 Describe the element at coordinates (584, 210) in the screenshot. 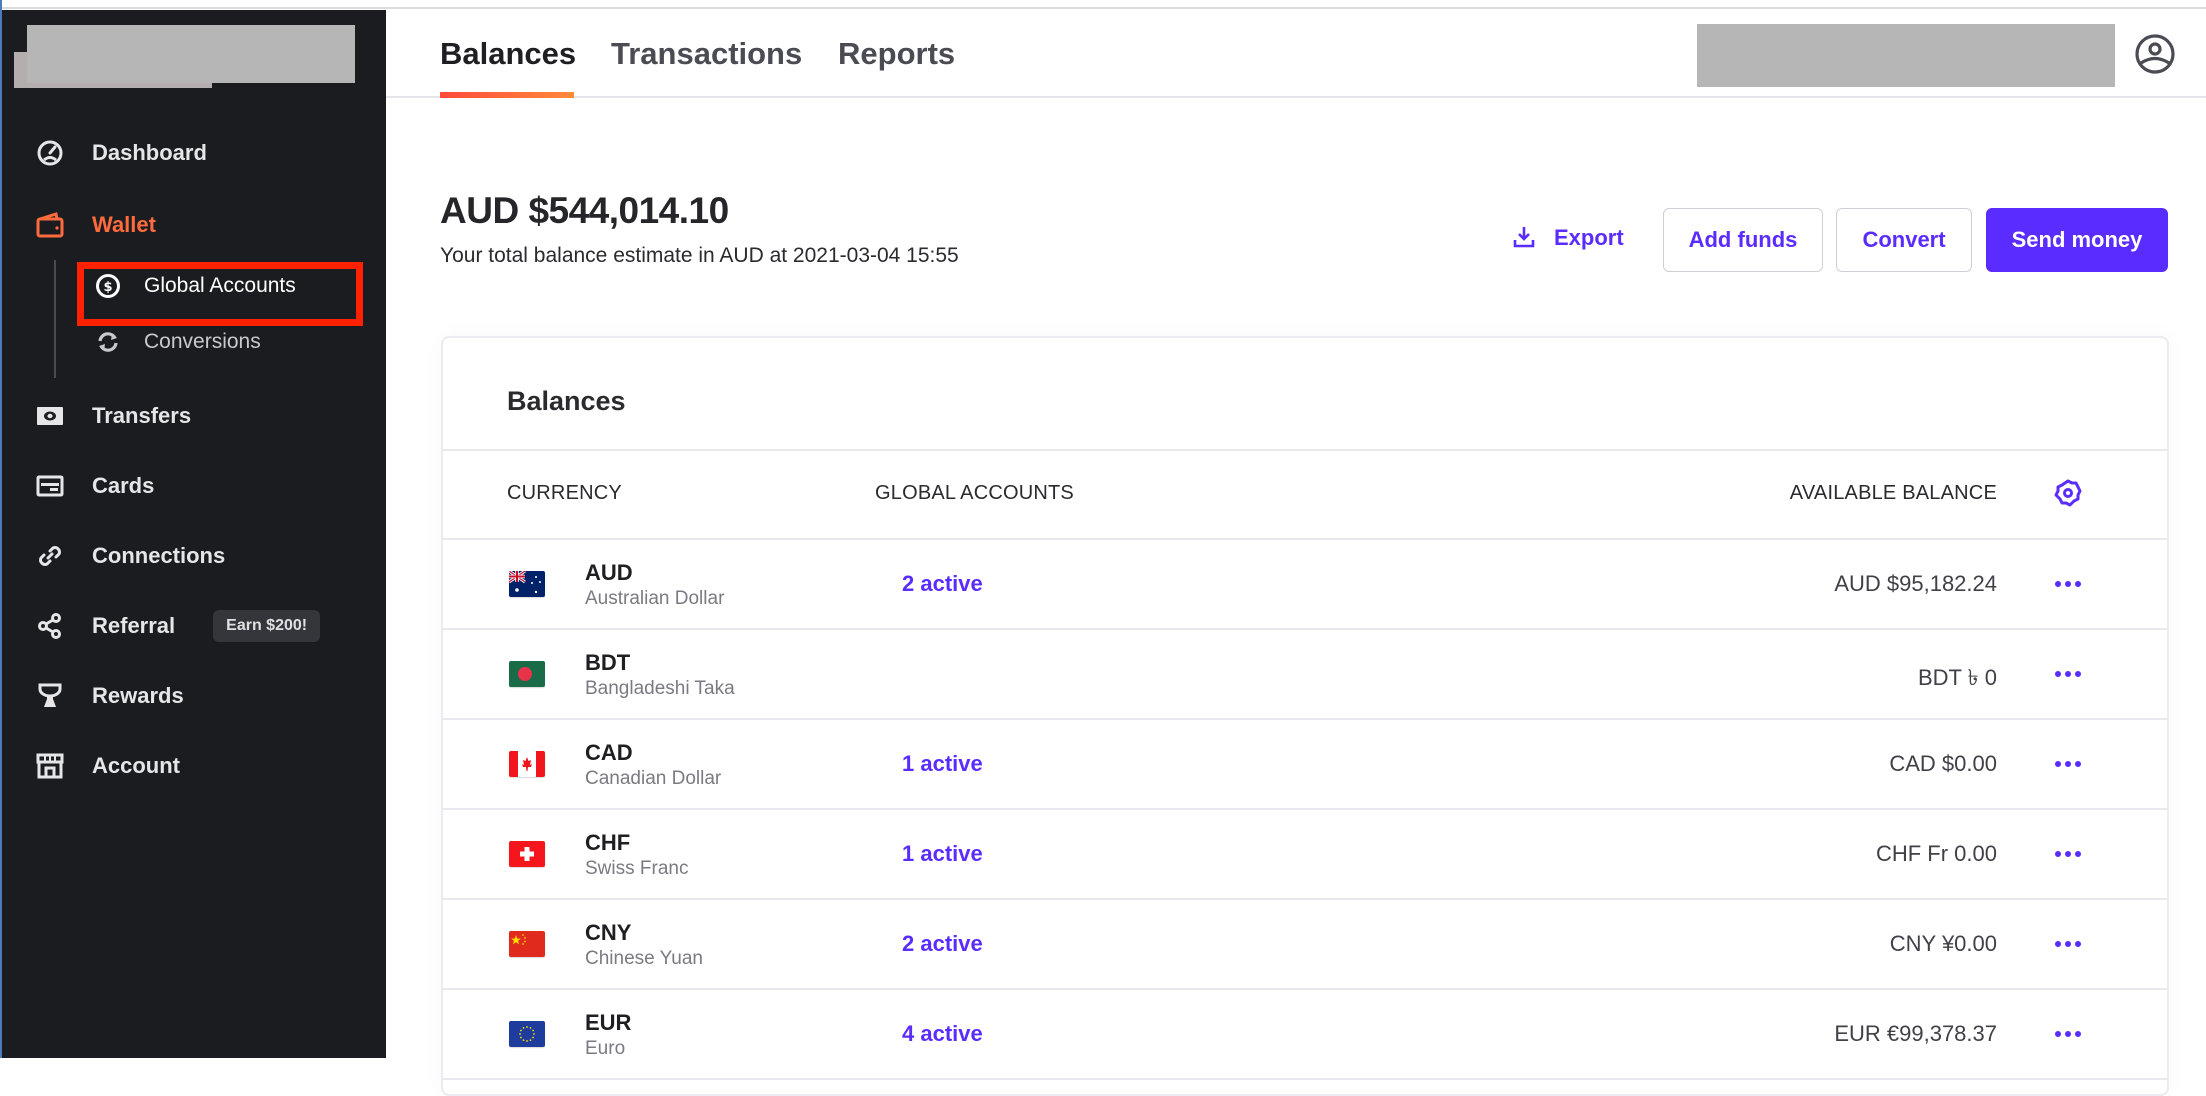

I see `total-balance: AUD $544,014.10` at that location.